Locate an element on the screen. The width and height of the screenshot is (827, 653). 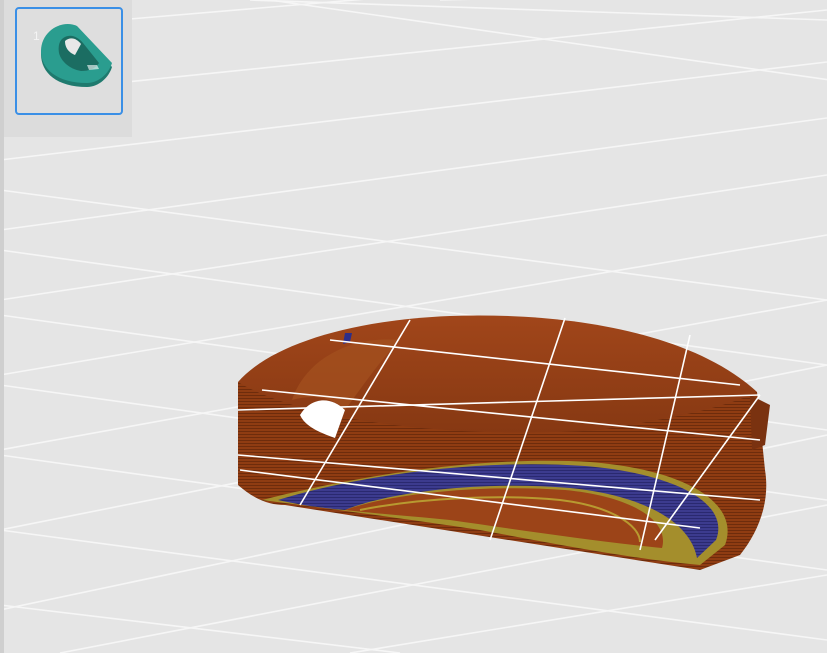
plate-model-thumbnail-icon is located at coordinates (76, 55).